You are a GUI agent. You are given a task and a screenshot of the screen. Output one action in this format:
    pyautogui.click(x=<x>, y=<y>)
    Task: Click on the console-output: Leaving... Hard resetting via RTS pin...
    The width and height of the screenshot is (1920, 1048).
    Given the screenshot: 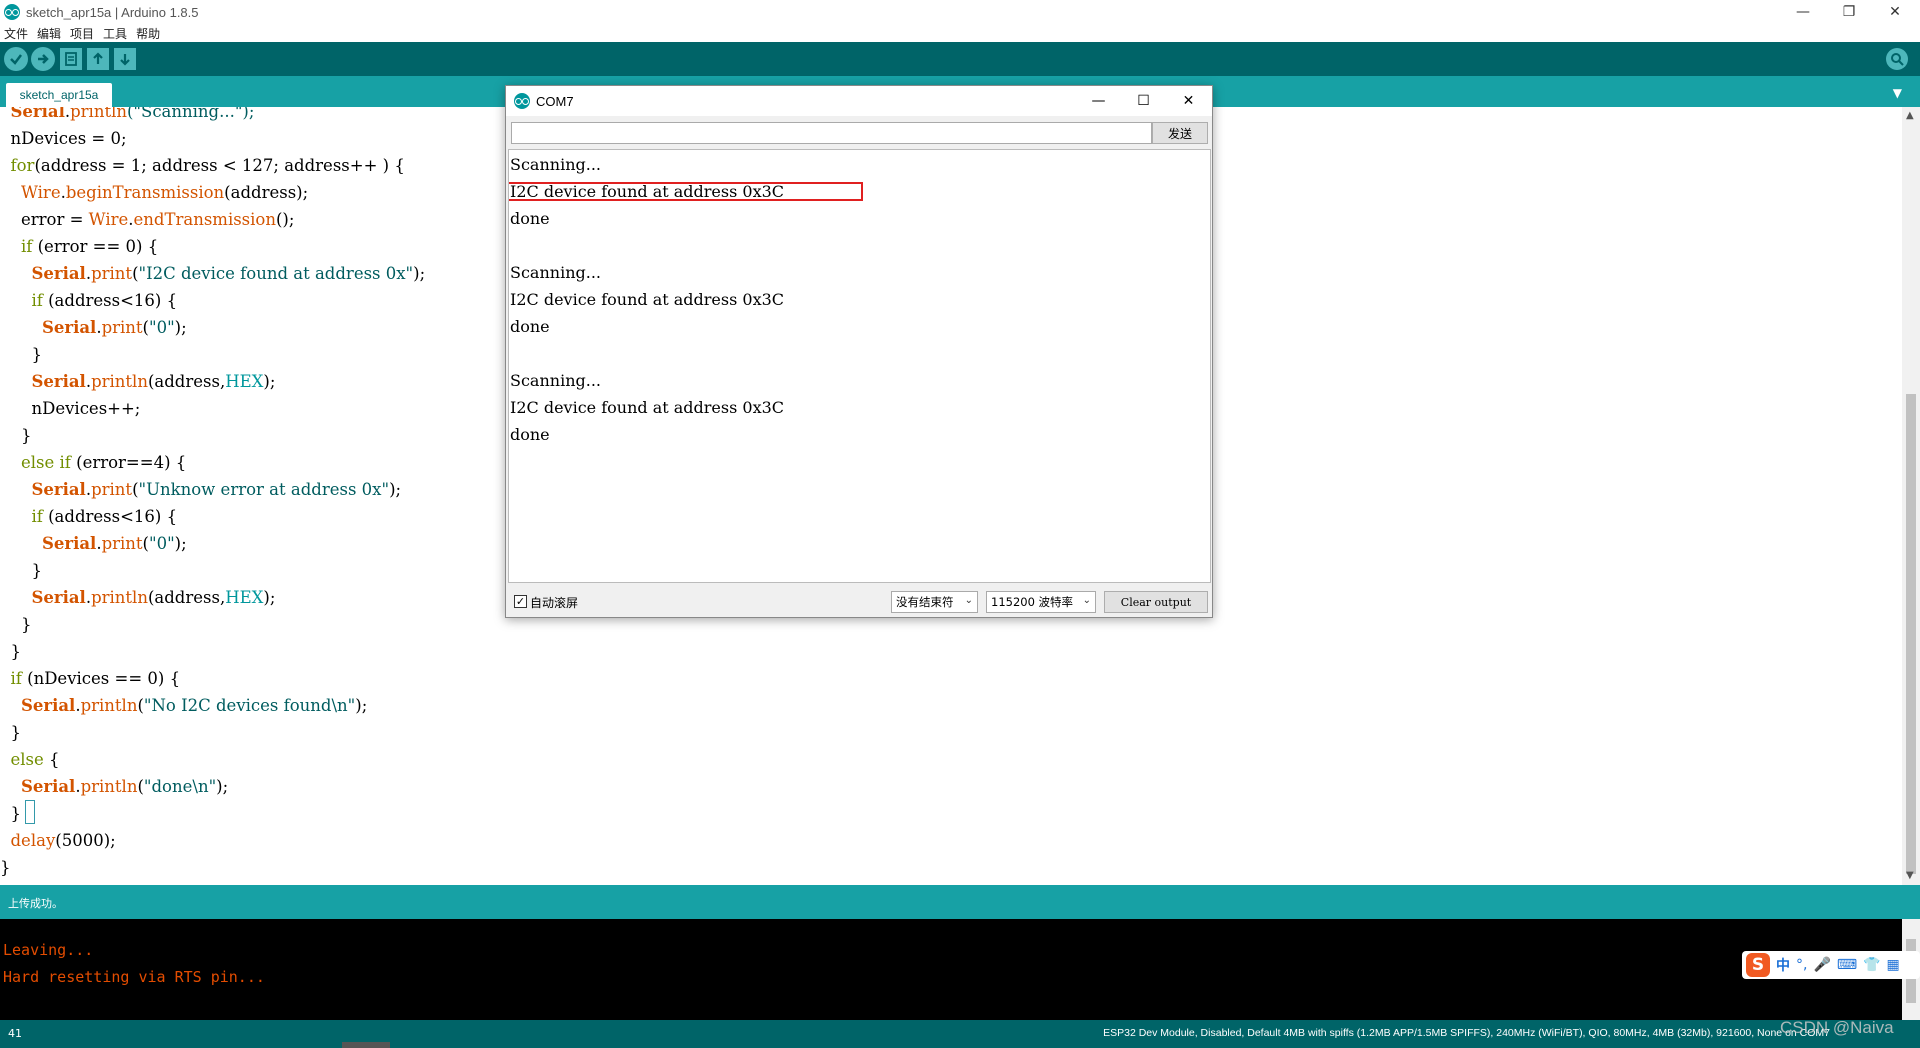 What is the action you would take?
    pyautogui.click(x=951, y=969)
    